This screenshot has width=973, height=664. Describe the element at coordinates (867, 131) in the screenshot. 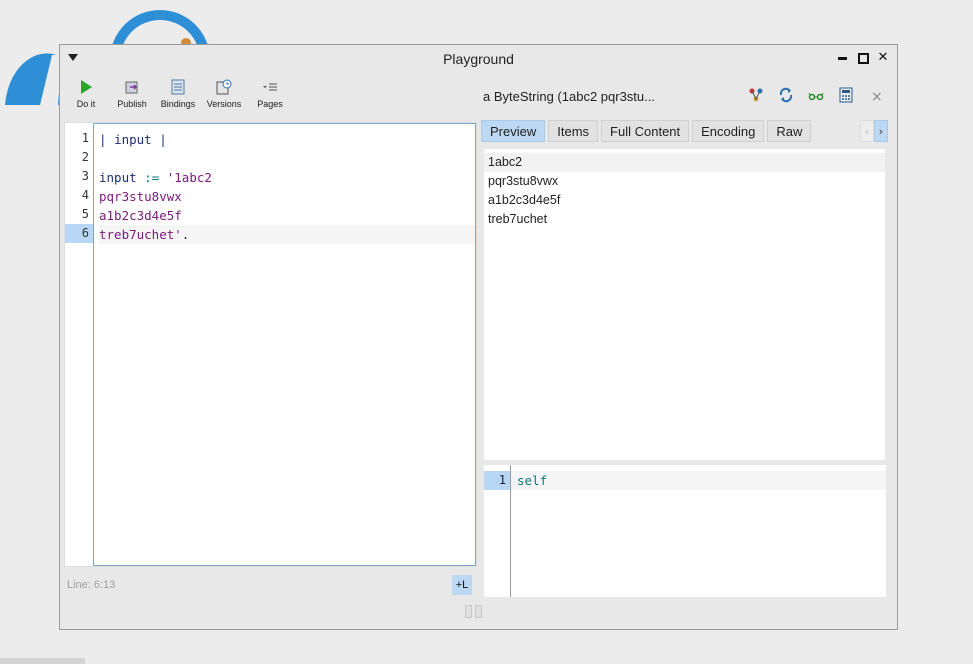

I see `chevron-left-icon: ‹` at that location.